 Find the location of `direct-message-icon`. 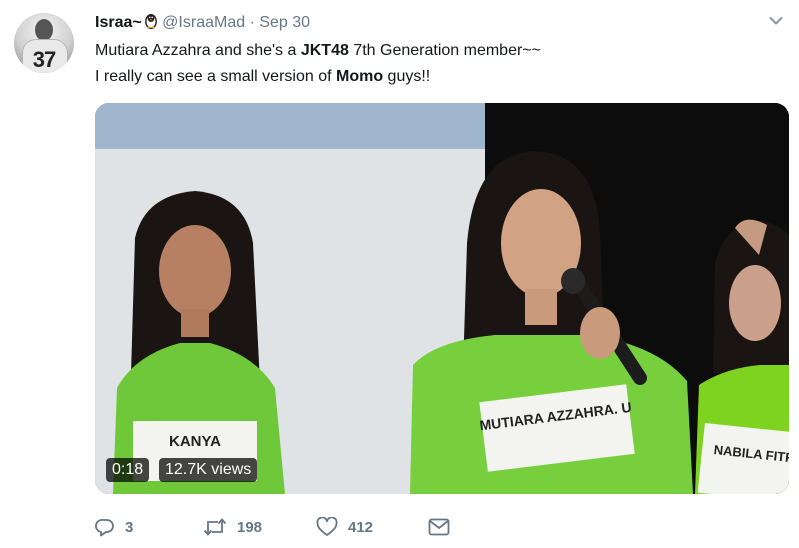

direct-message-icon is located at coordinates (439, 527).